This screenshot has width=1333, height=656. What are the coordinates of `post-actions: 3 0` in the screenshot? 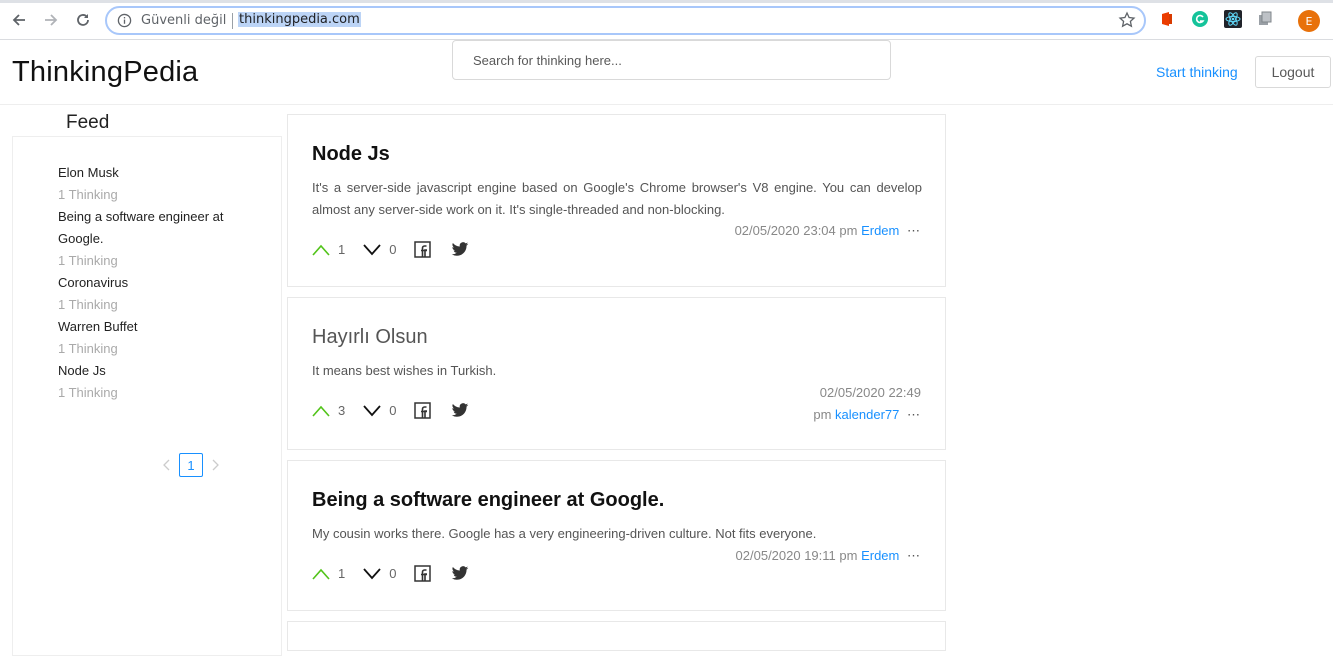 It's located at (390, 410).